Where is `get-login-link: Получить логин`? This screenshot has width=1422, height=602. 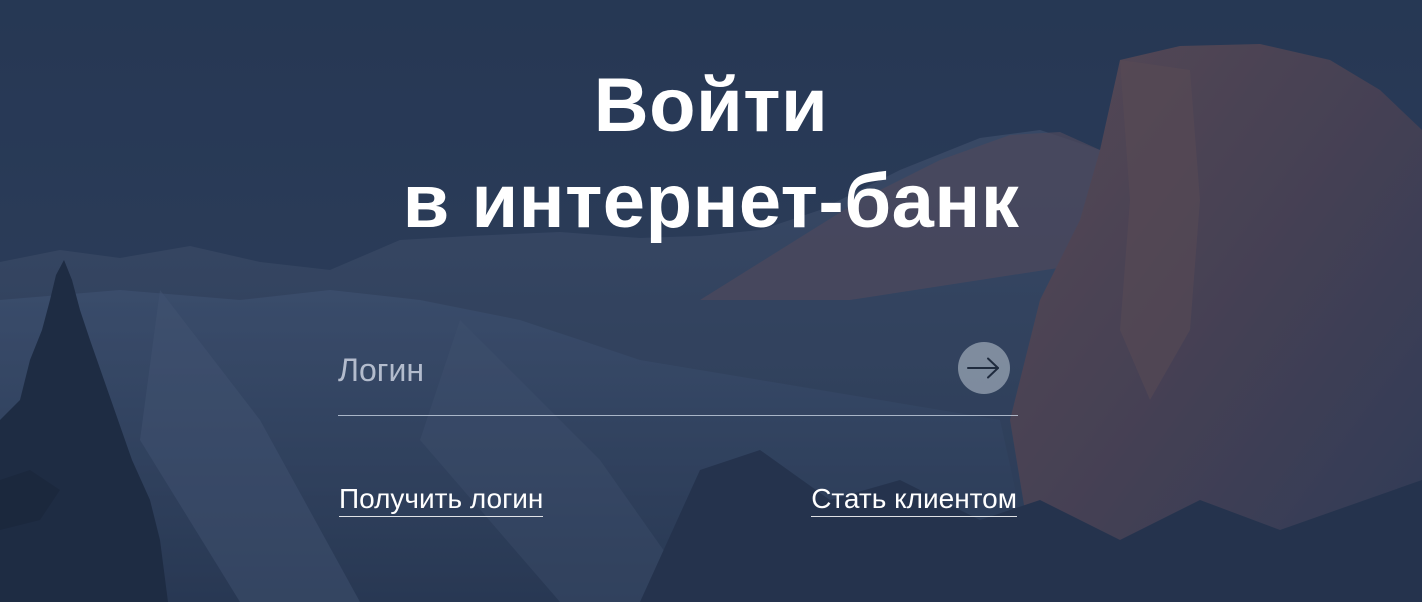 get-login-link: Получить логин is located at coordinates (441, 499).